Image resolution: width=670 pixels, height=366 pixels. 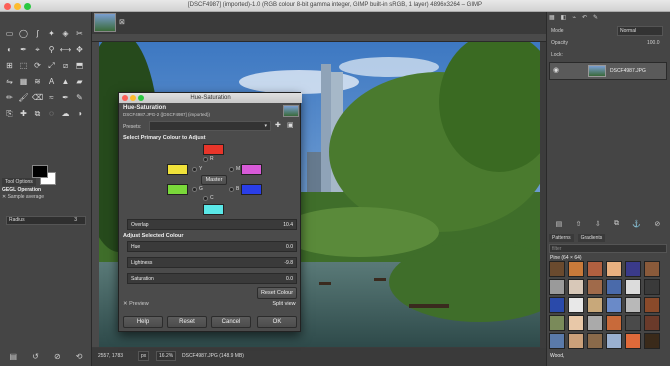 I want to click on radius-field: Radius 3, so click(x=46, y=220).